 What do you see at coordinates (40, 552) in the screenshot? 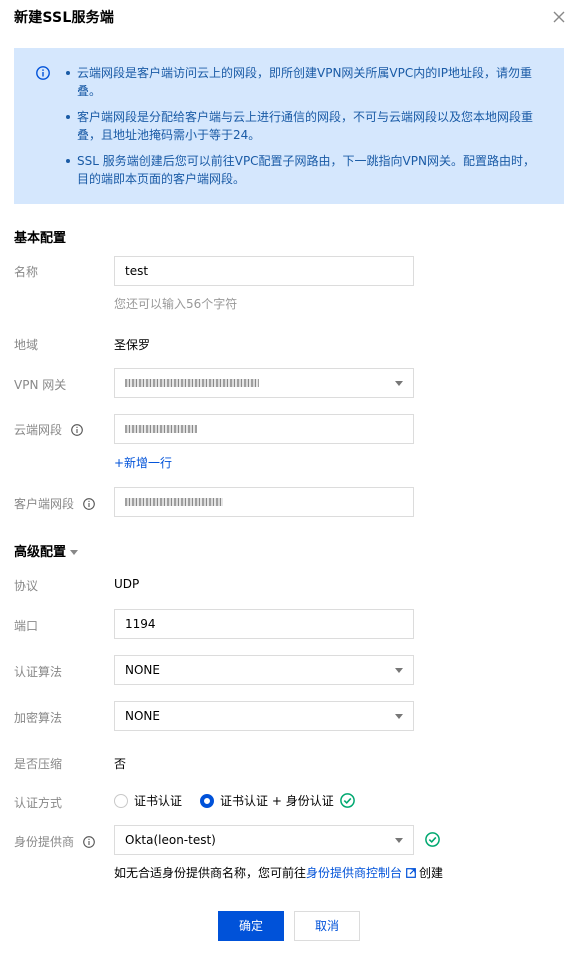
I see `advanced-config-title: 高级配置` at bounding box center [40, 552].